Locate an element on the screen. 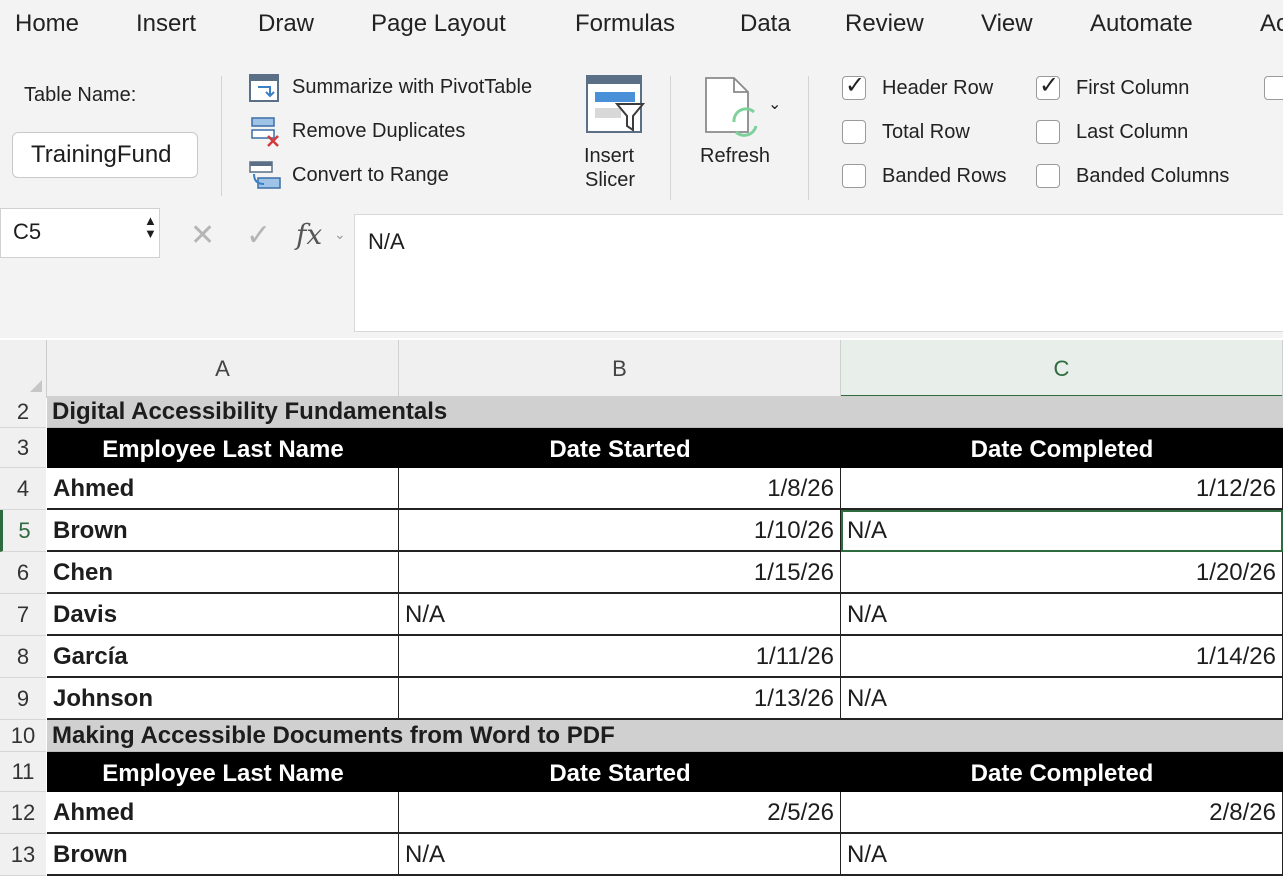 The height and width of the screenshot is (877, 1283). row-header-13: 13 is located at coordinates (23, 855).